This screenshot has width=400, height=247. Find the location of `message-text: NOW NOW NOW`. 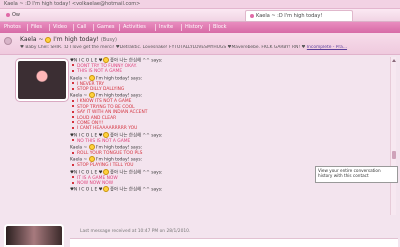

message-text: NOW NOW NOW is located at coordinates (95, 184).